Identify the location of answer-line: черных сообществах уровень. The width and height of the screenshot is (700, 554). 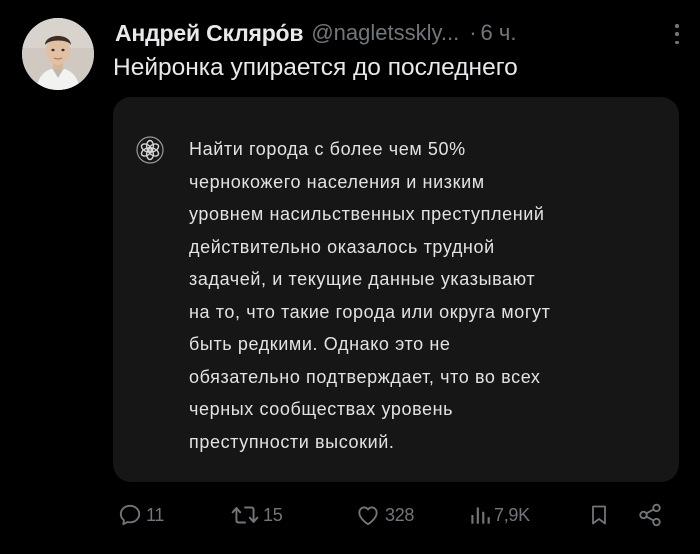
(321, 409).